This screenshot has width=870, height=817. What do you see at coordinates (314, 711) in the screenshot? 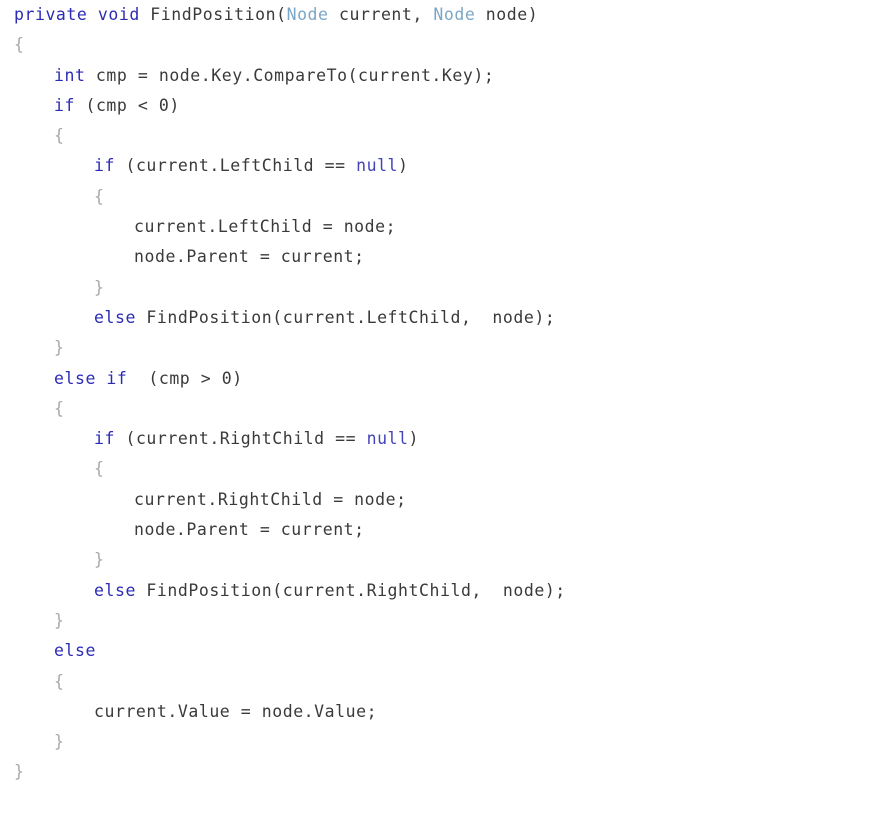
I see `code-token-id: node.Value` at bounding box center [314, 711].